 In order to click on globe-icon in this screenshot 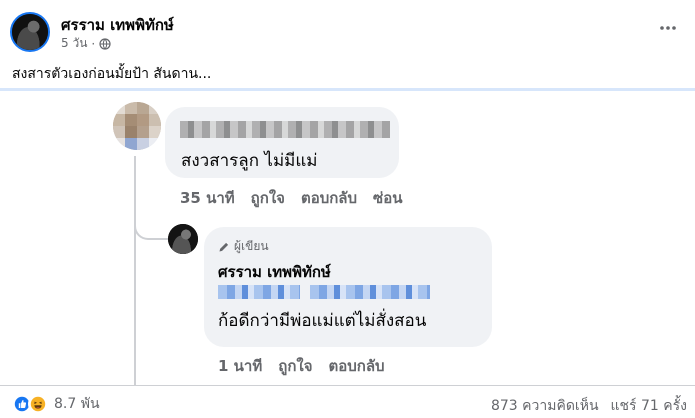, I will do `click(105, 43)`.